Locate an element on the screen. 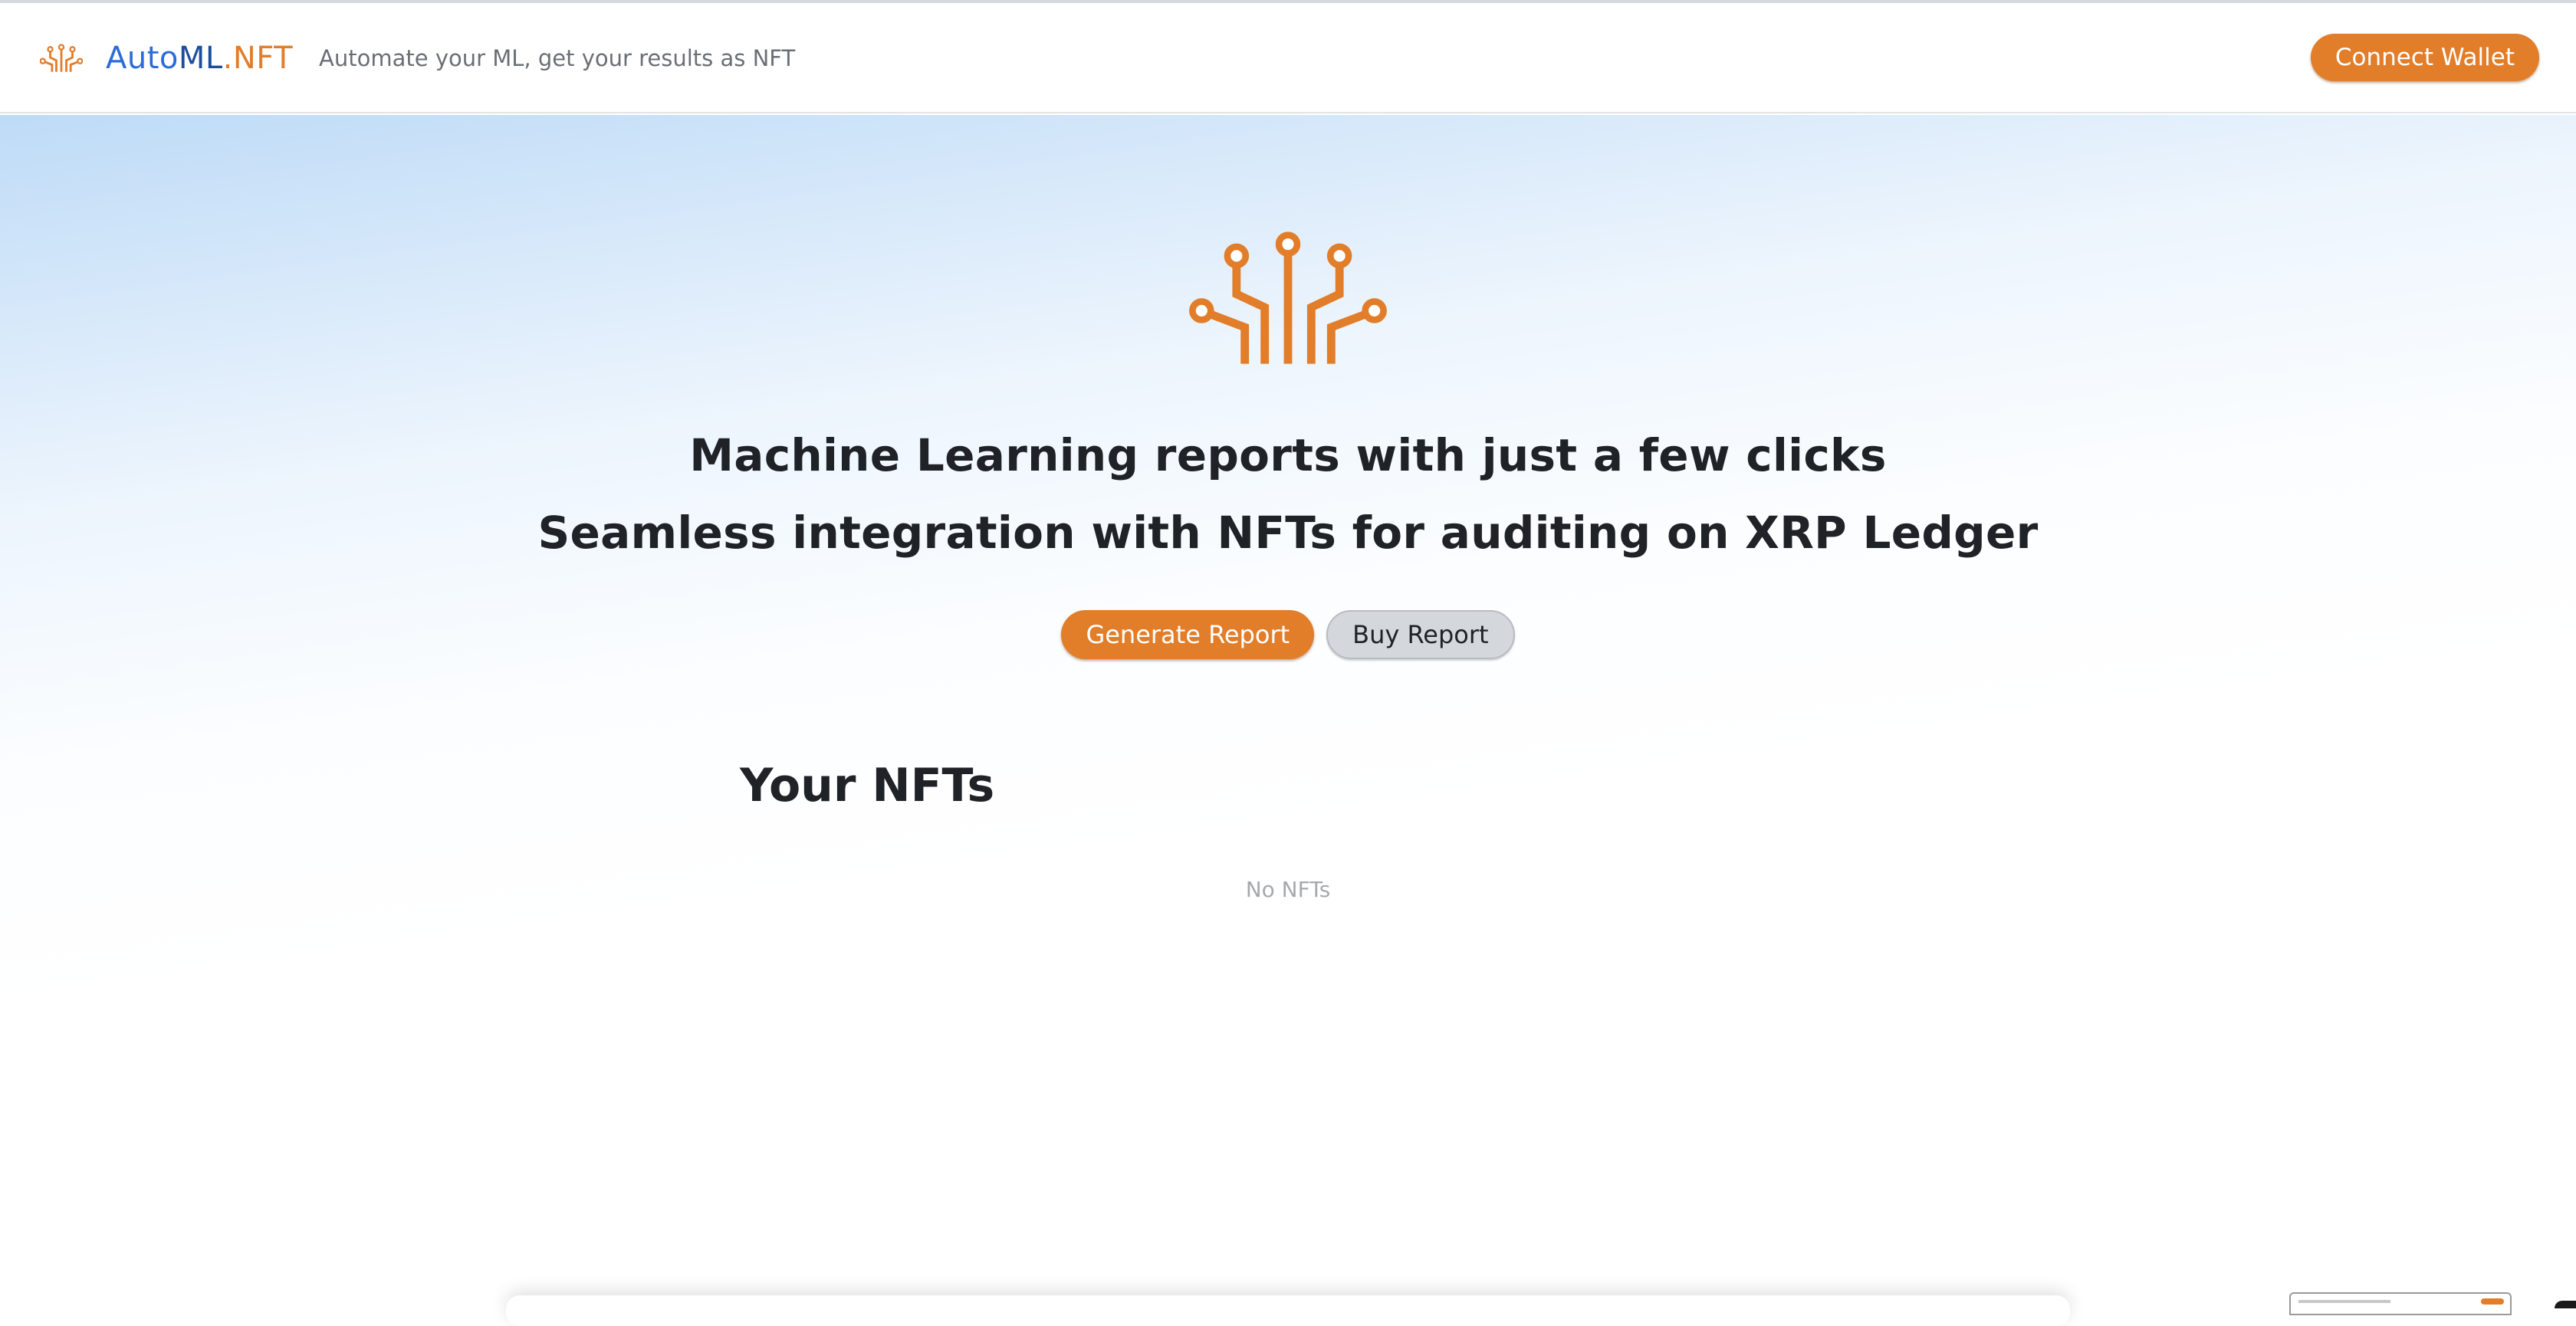 Image resolution: width=2576 pixels, height=1326 pixels. screen-corner is located at coordinates (2565, 1304).